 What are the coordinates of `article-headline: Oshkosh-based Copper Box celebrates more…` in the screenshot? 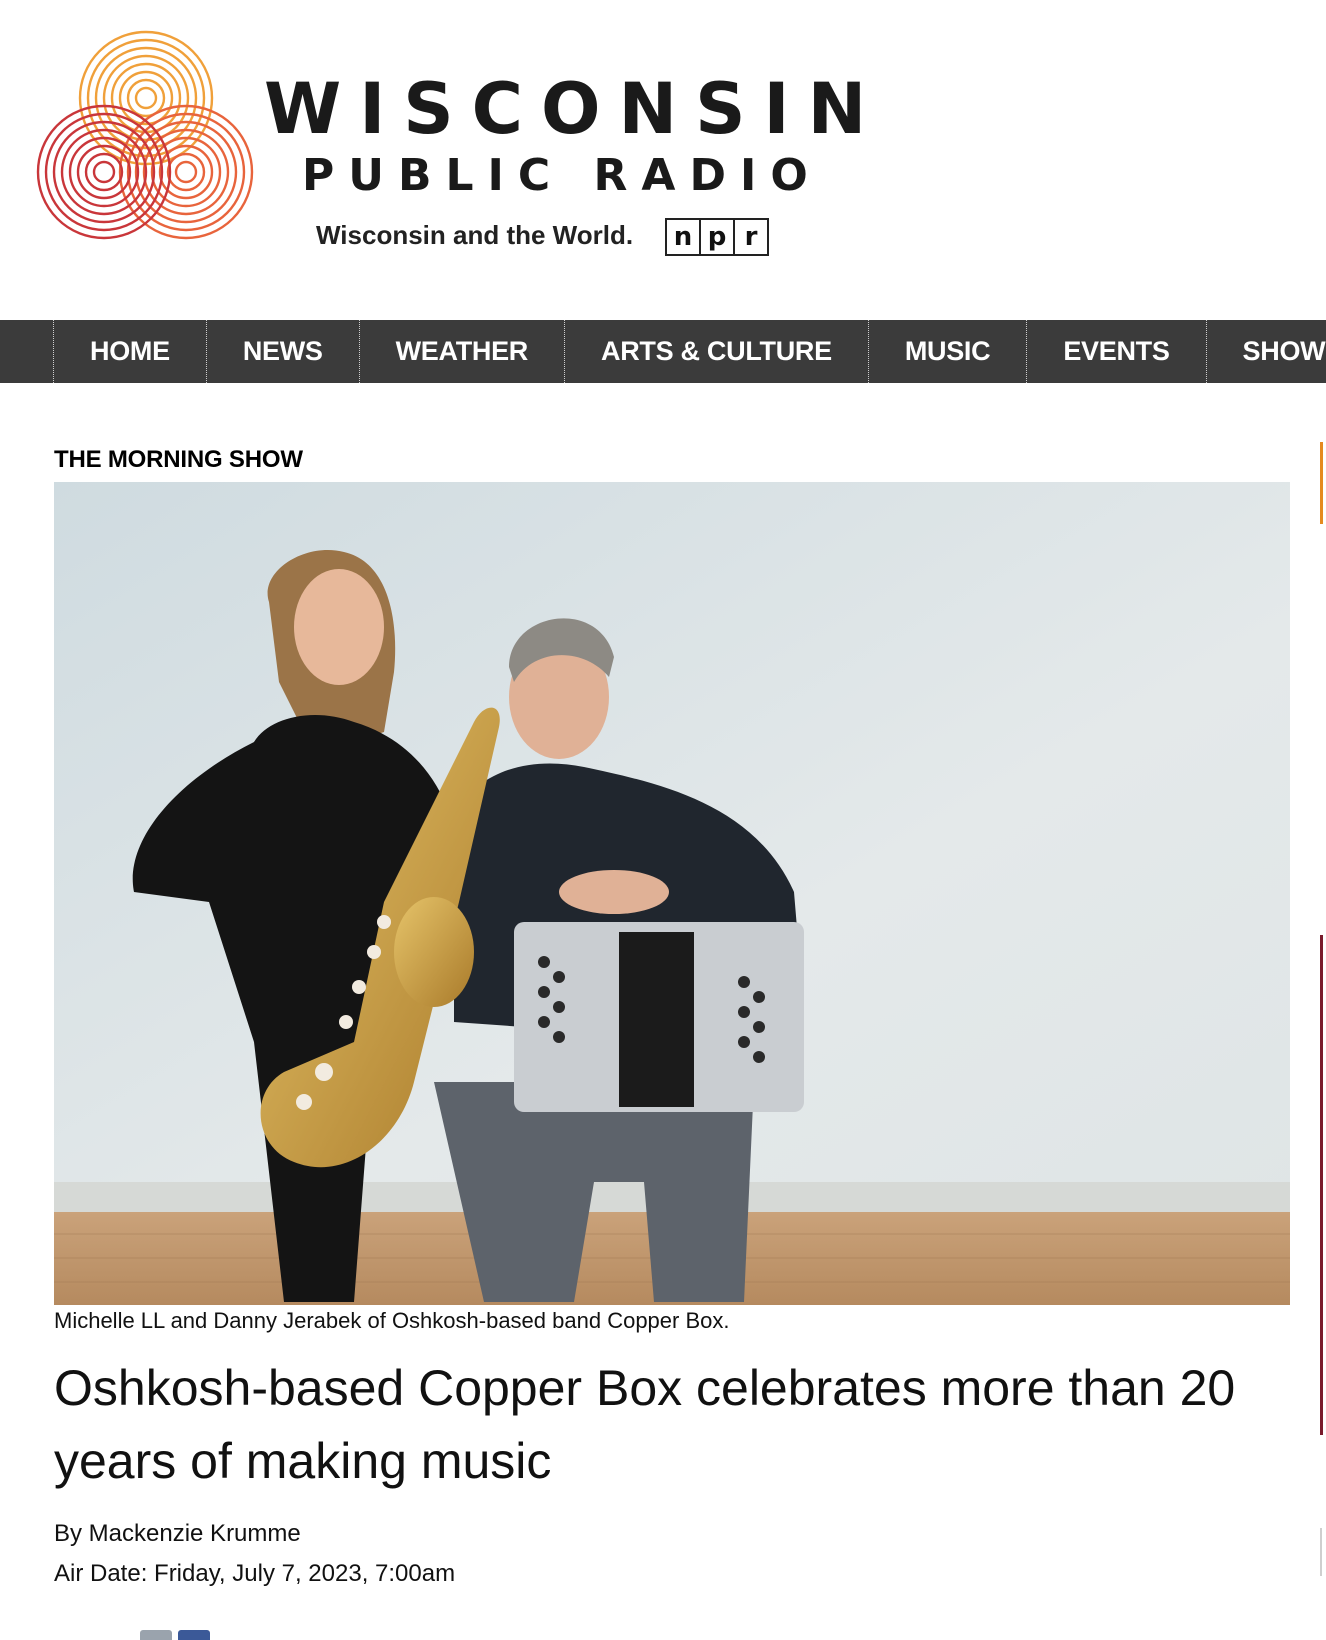 It's located at (645, 1424).